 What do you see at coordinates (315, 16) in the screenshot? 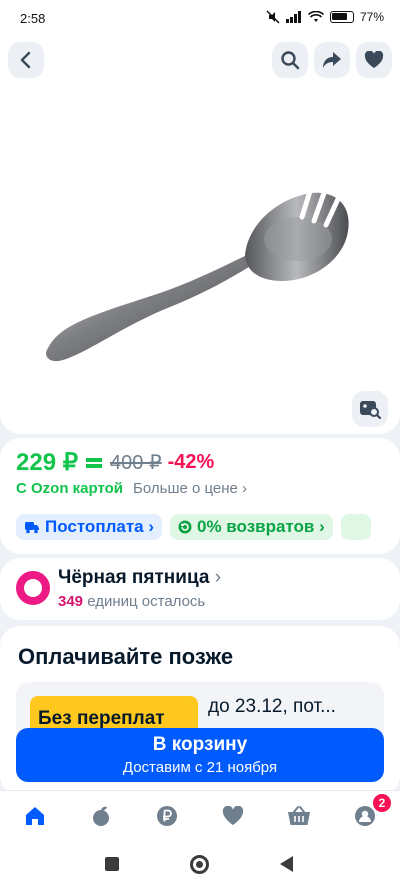
I see `wifi-icon` at bounding box center [315, 16].